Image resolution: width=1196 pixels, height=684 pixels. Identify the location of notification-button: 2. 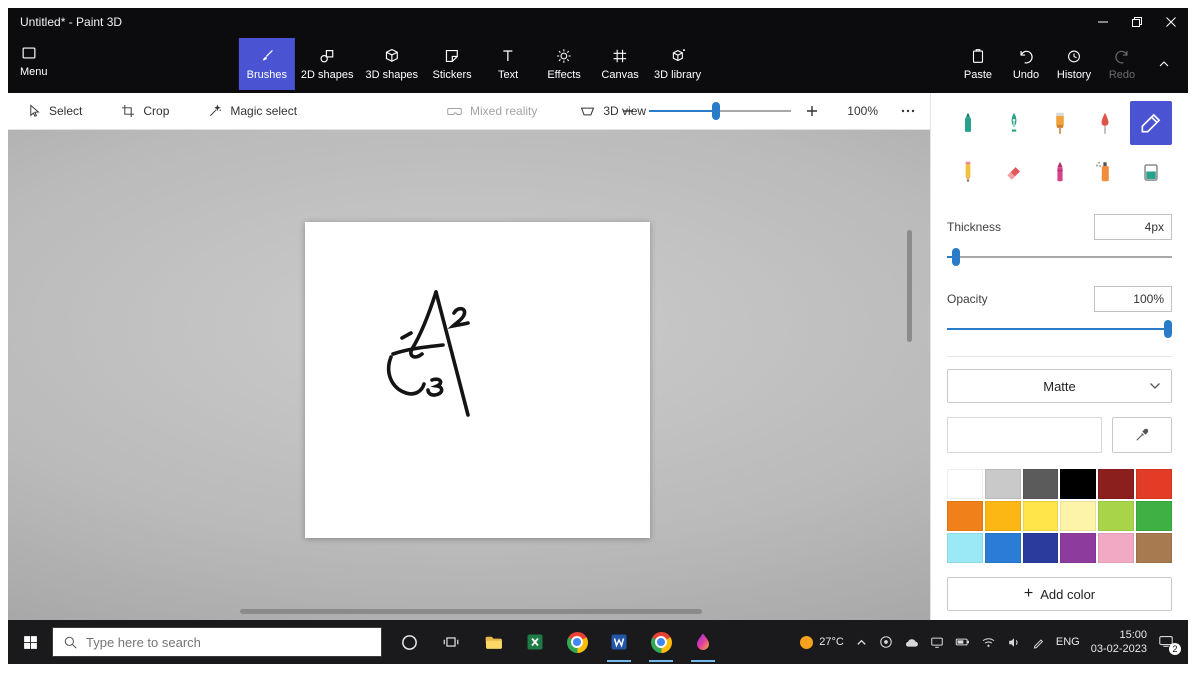
(1169, 644).